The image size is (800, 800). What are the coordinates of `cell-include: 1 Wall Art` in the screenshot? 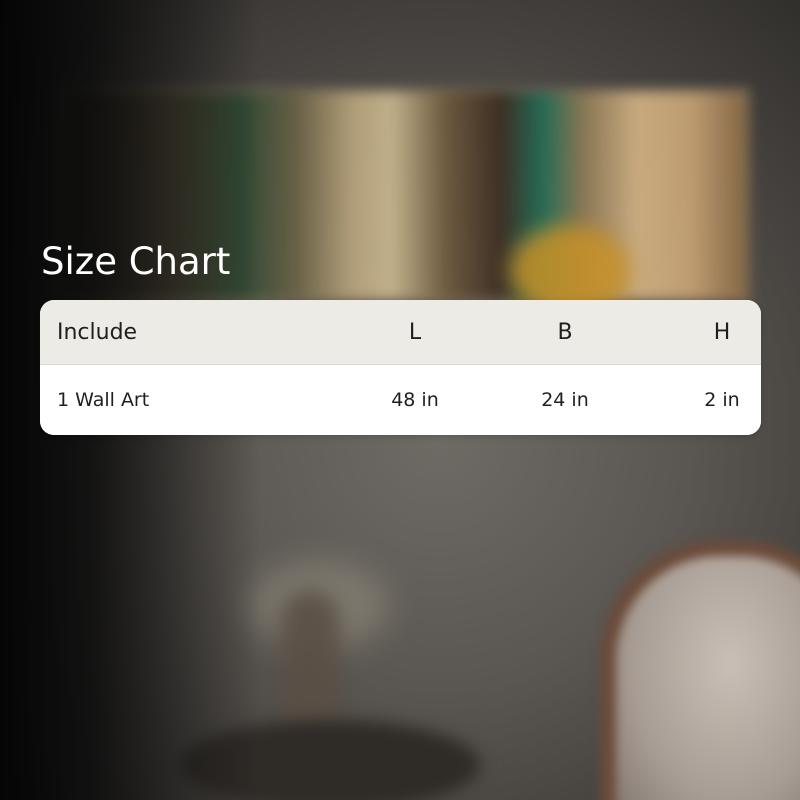 It's located at (103, 400).